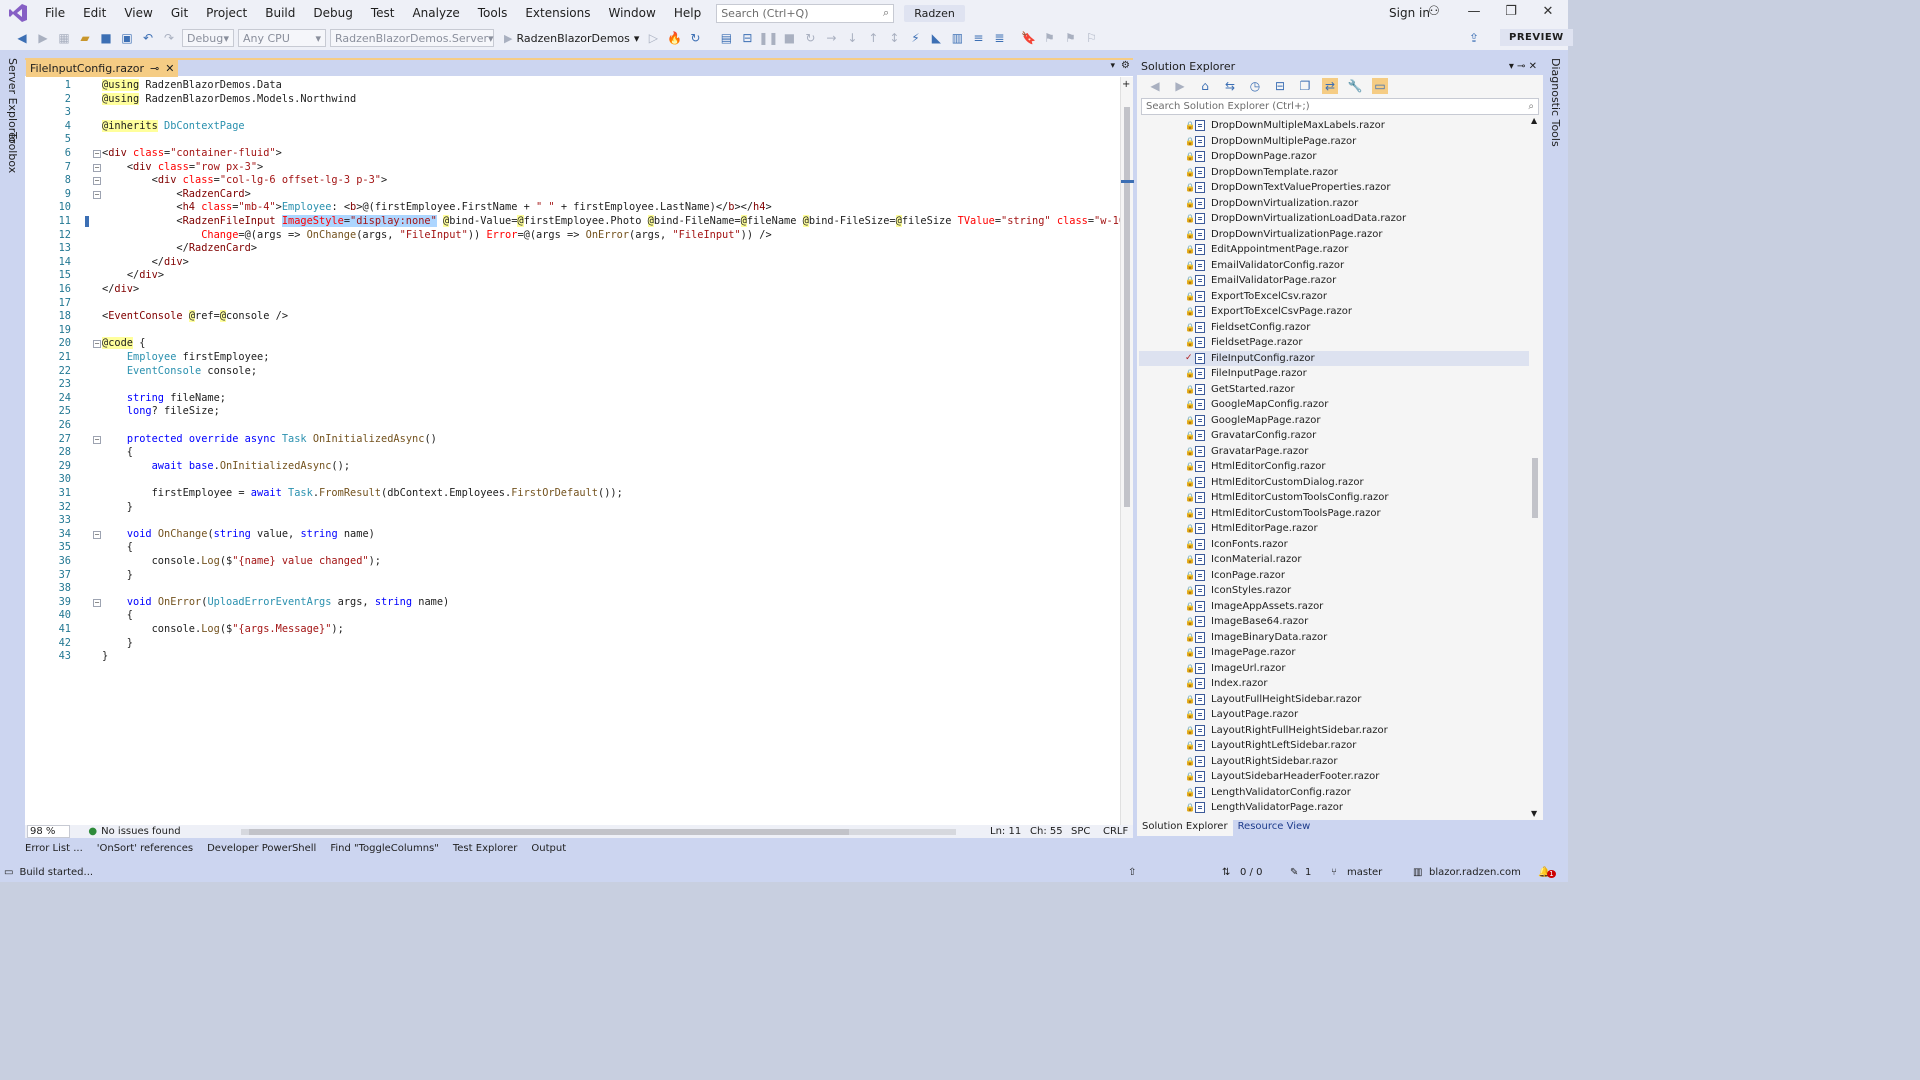 The width and height of the screenshot is (1920, 1080). Describe the element at coordinates (852, 38) in the screenshot. I see `step-into-icon: ↓` at that location.